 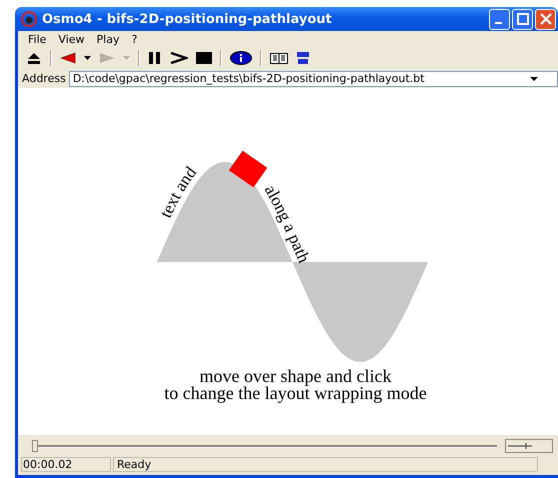 What do you see at coordinates (187, 19) in the screenshot?
I see `window-title: Osmo4 - bifs-2D-positioning-pathlayout` at bounding box center [187, 19].